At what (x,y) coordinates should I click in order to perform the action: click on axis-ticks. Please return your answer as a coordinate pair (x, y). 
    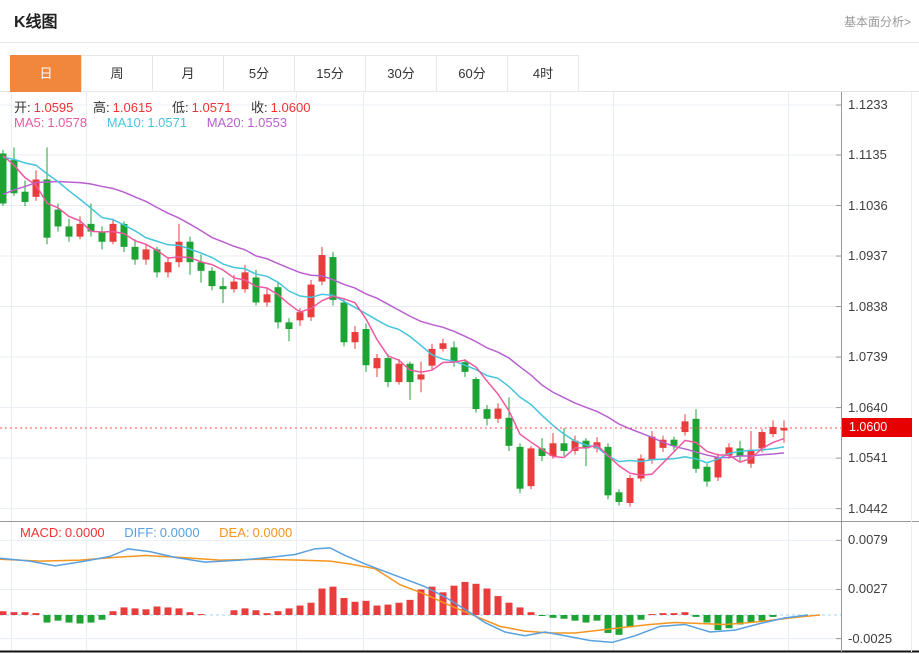
    Looking at the image, I should click on (838, 372).